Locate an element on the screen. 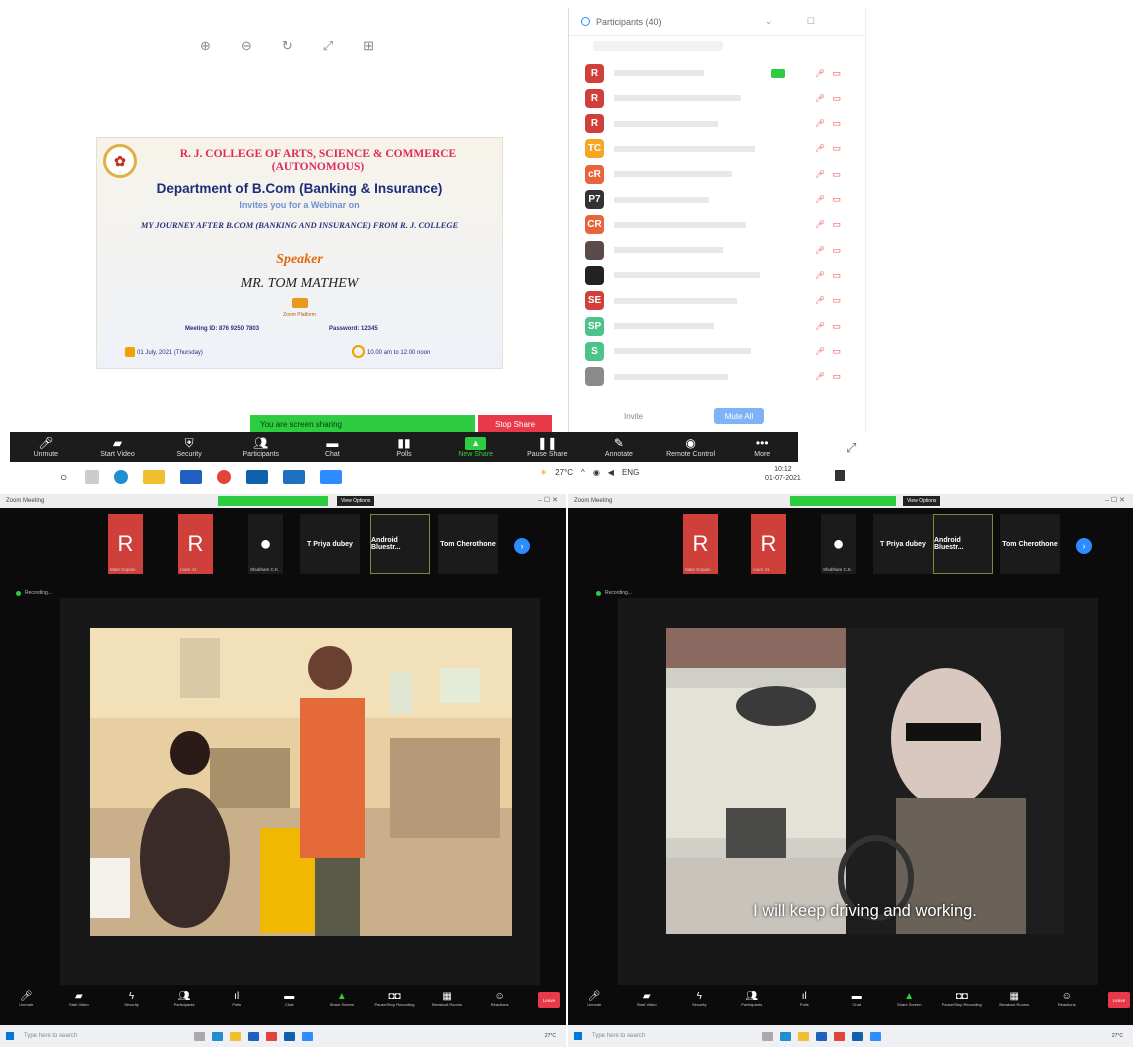 Image resolution: width=1133 pixels, height=1047 pixels. participant-row: TC 🎤︎ ▭ is located at coordinates (720, 149).